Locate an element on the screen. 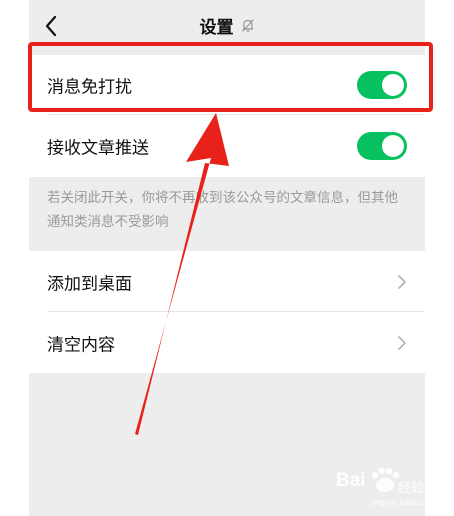  clear-content-row: 清空内容 is located at coordinates (227, 342).